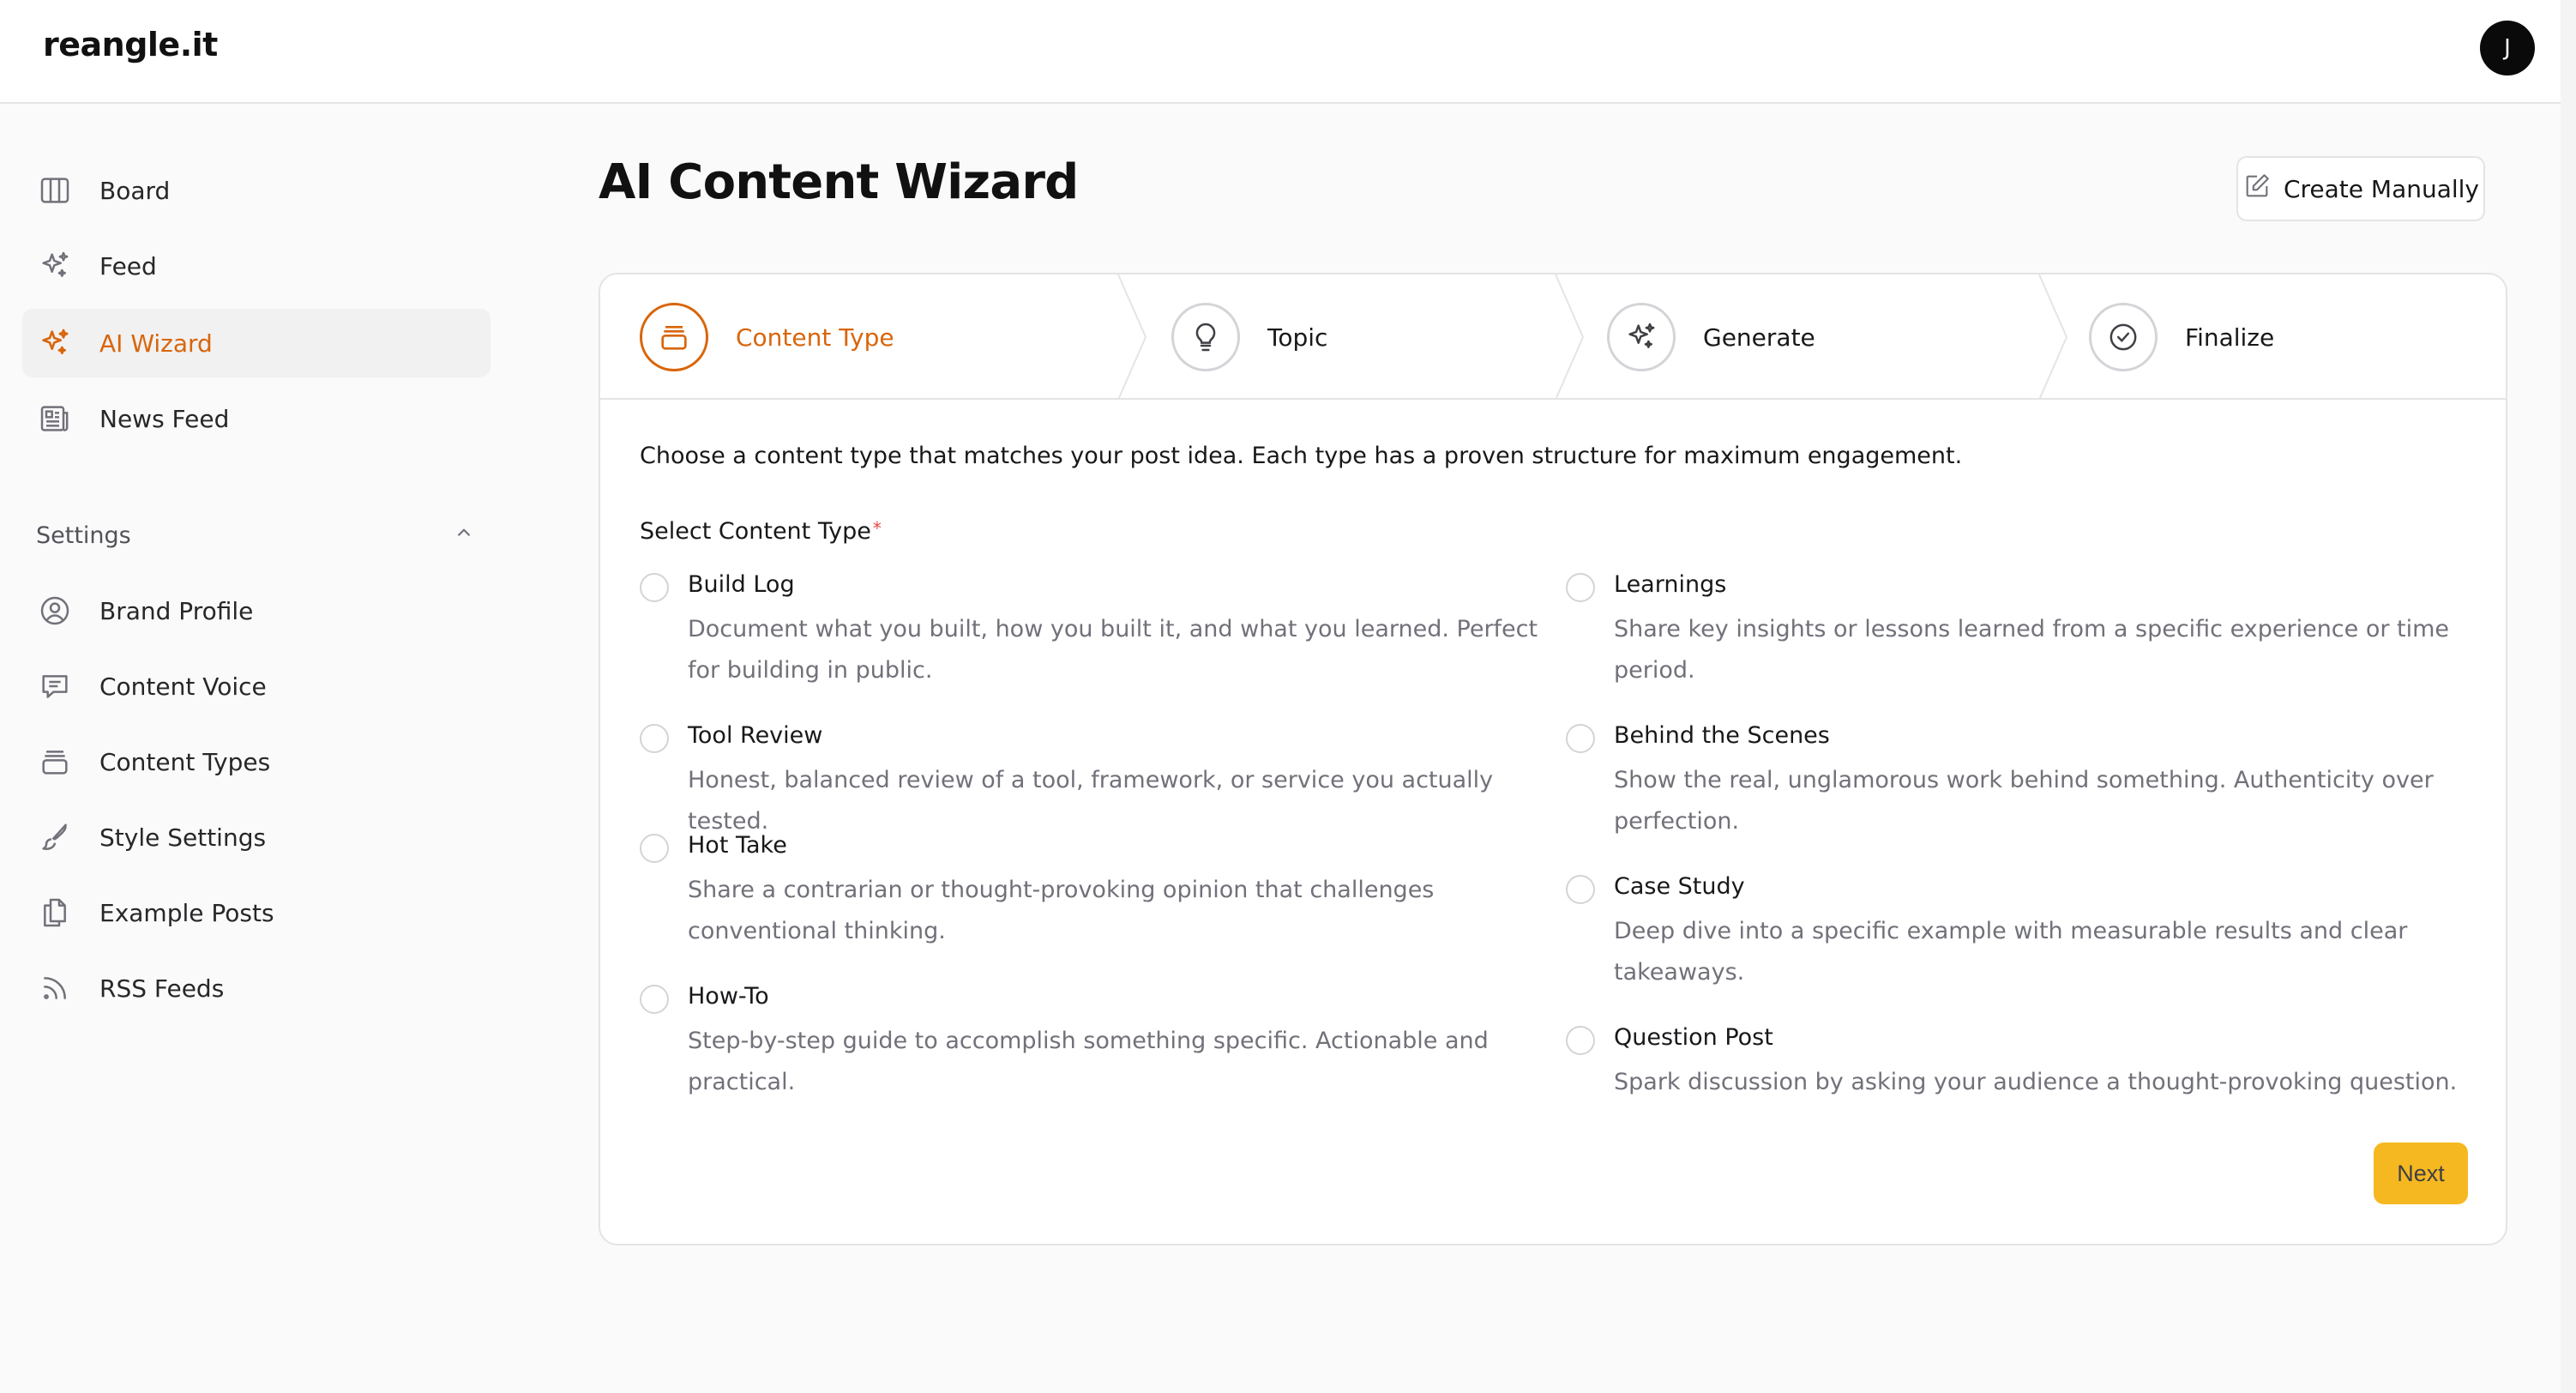 This screenshot has width=2576, height=1393. I want to click on required-mark: *, so click(877, 528).